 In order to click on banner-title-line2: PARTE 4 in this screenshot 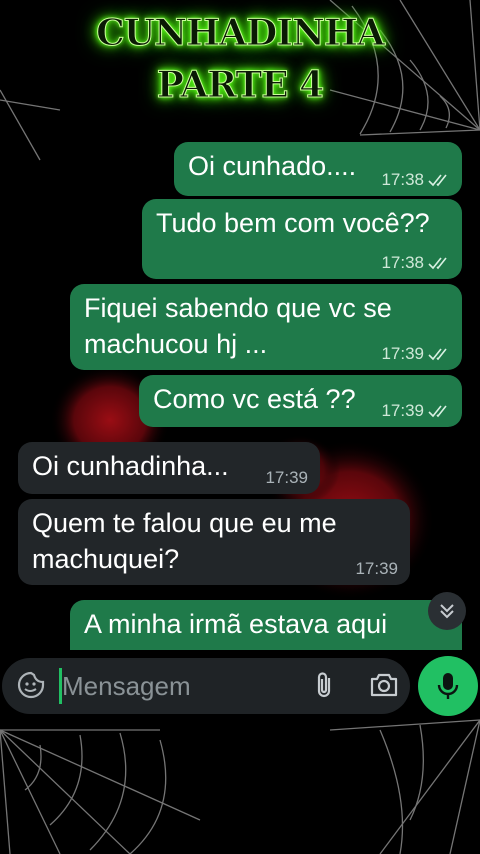, I will do `click(240, 85)`.